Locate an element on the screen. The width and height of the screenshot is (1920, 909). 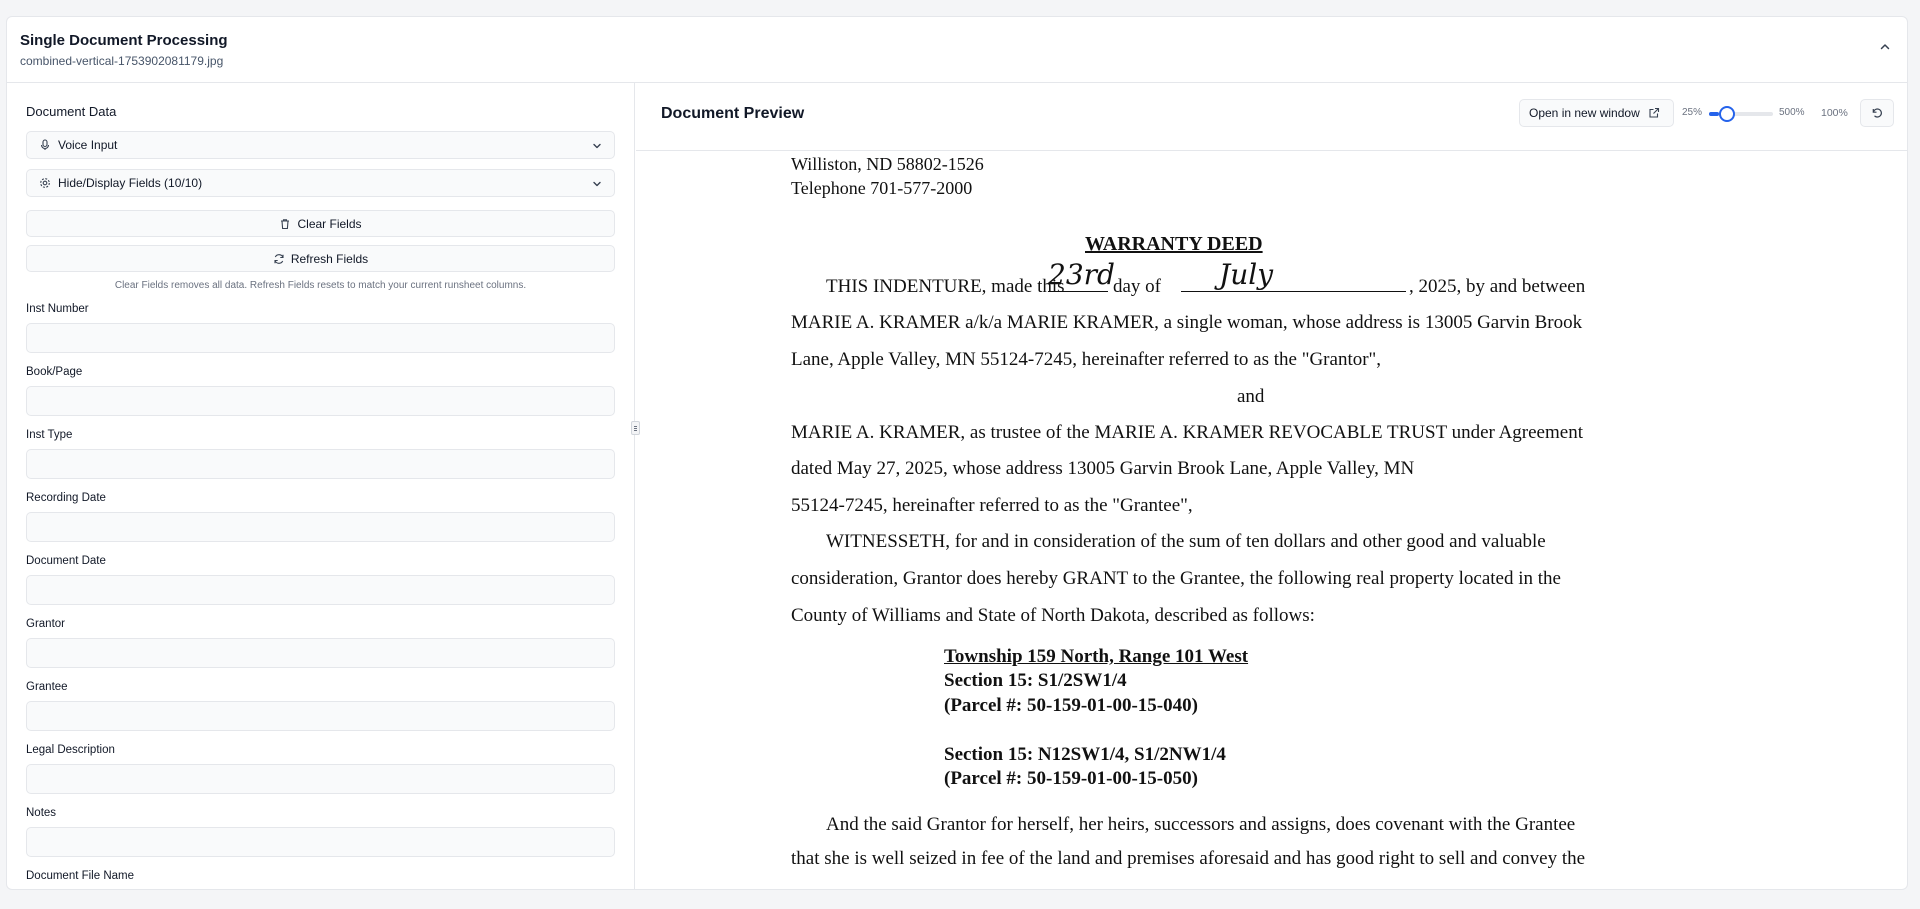
field-label: Grantee is located at coordinates (47, 687).